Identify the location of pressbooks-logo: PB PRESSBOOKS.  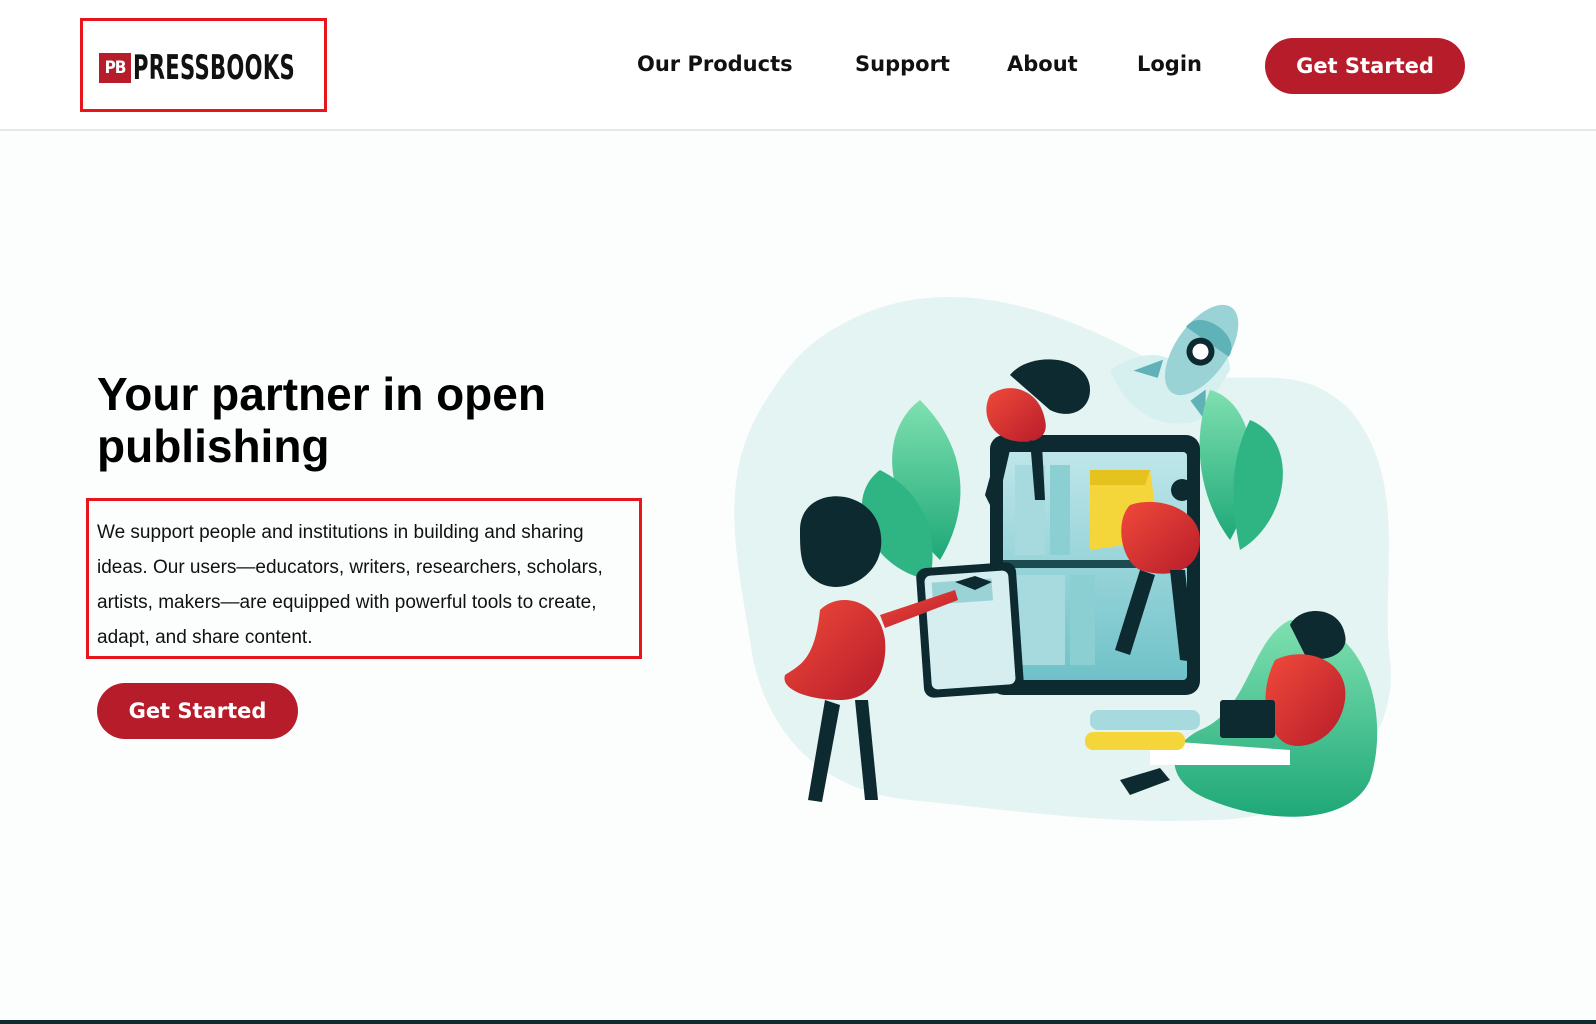
(246, 68).